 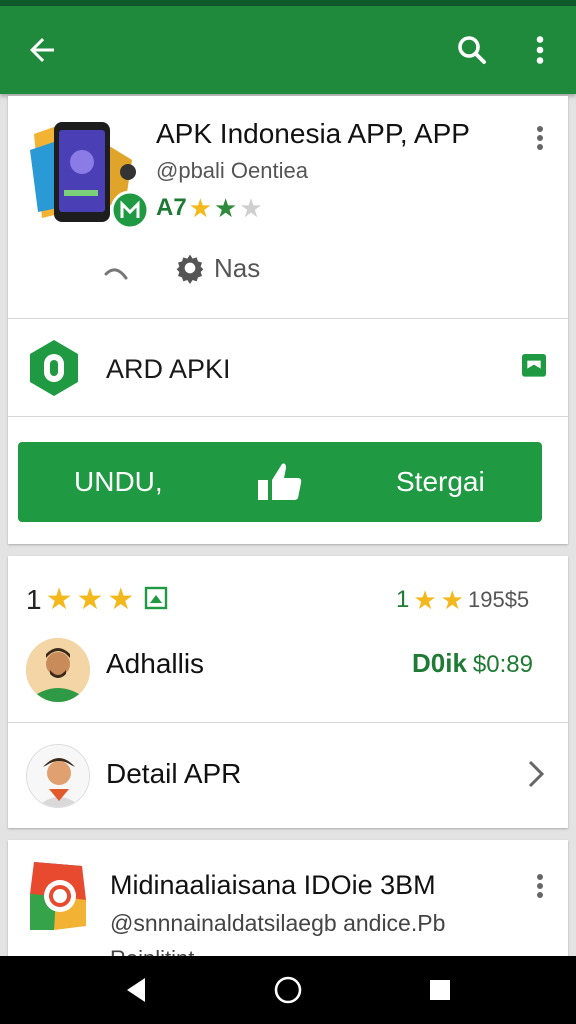 I want to click on back-arrow-icon, so click(x=42, y=50).